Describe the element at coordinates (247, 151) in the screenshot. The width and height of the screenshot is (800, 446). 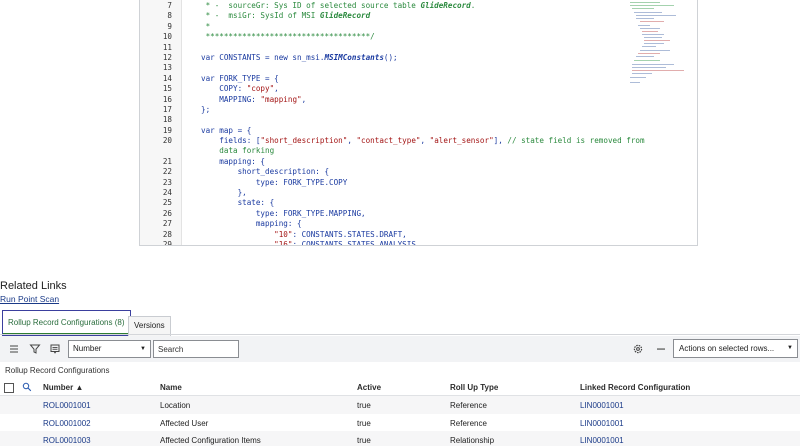
I see `code-text: data forking` at that location.